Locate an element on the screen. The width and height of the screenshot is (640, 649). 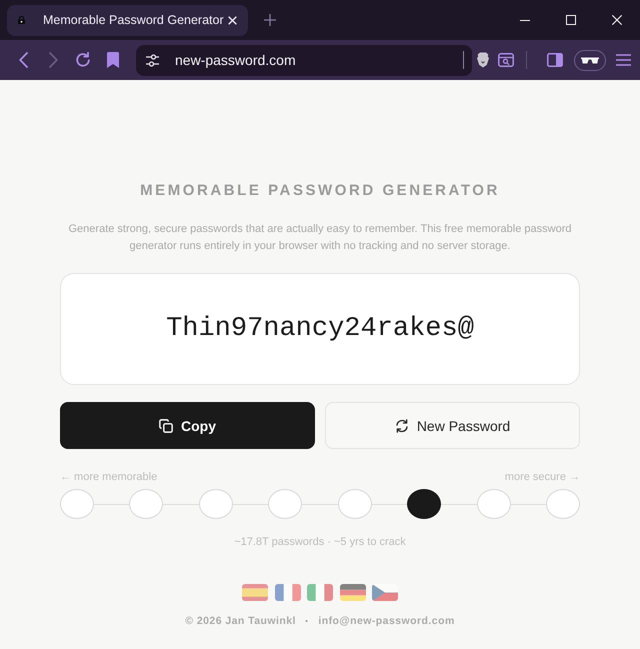
scale-label: more secure → is located at coordinates (542, 477).